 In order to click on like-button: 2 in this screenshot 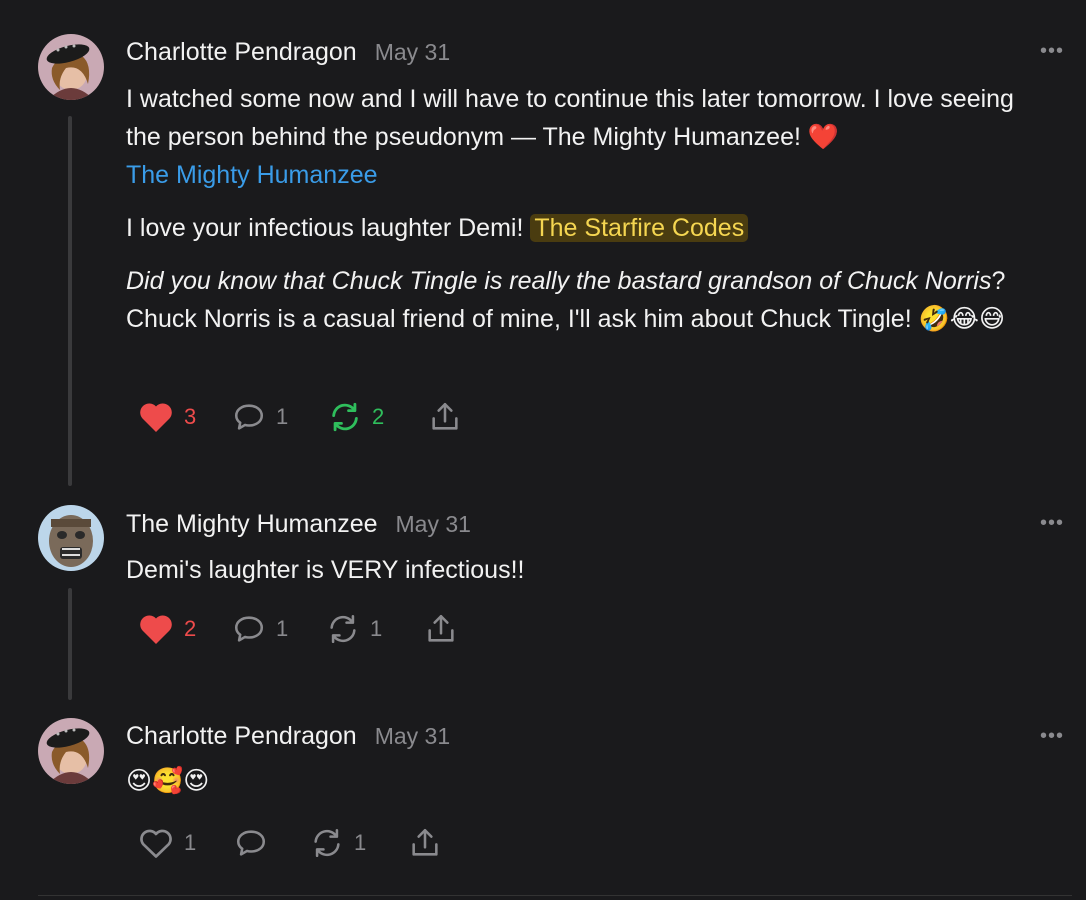, I will do `click(167, 629)`.